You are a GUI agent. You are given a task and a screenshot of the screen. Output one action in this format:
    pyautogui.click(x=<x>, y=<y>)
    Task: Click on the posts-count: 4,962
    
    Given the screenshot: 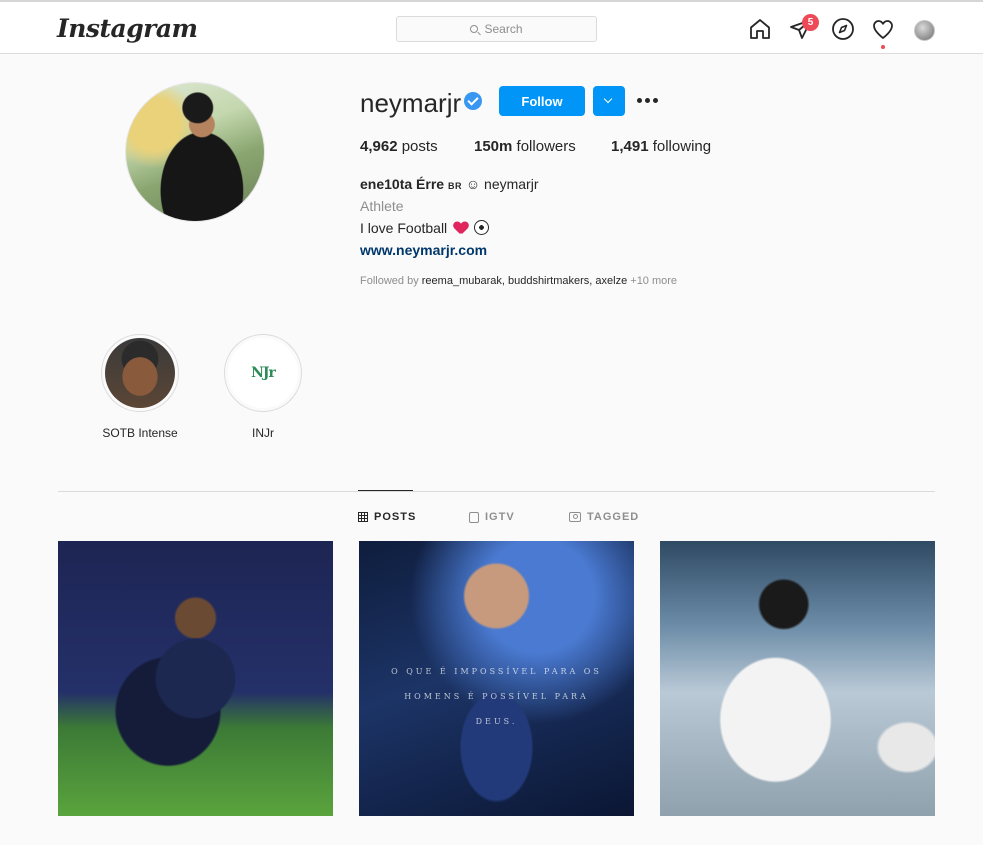 What is the action you would take?
    pyautogui.click(x=379, y=146)
    